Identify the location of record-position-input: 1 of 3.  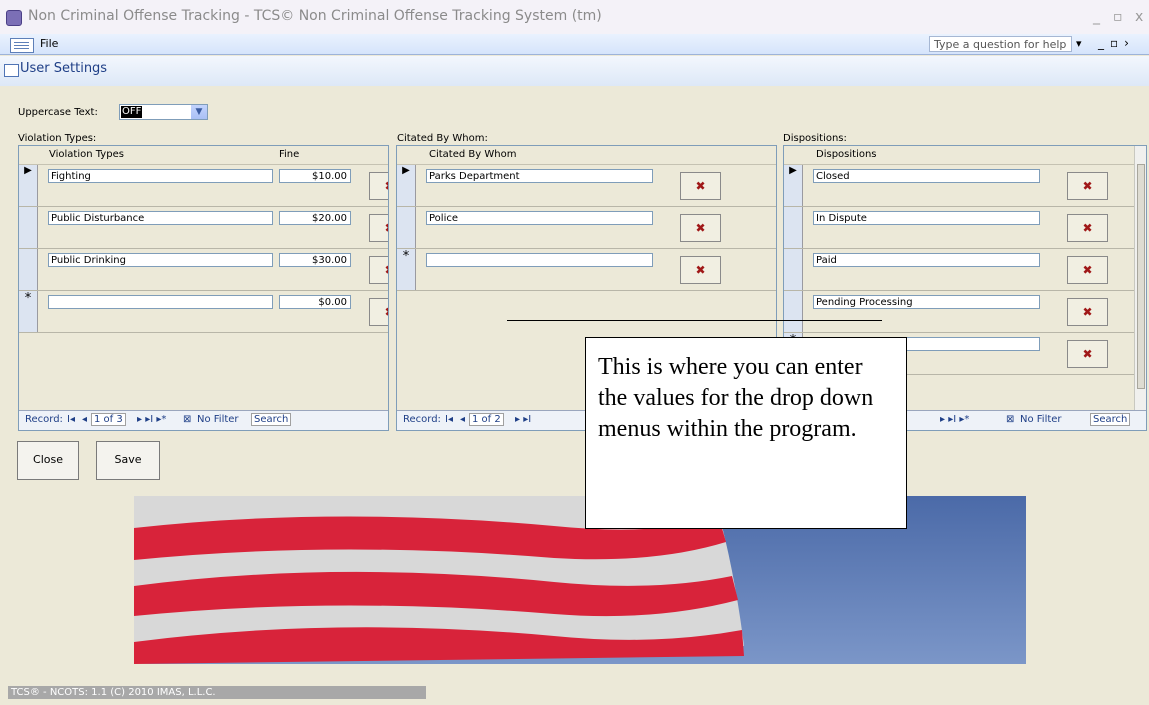
(108, 419).